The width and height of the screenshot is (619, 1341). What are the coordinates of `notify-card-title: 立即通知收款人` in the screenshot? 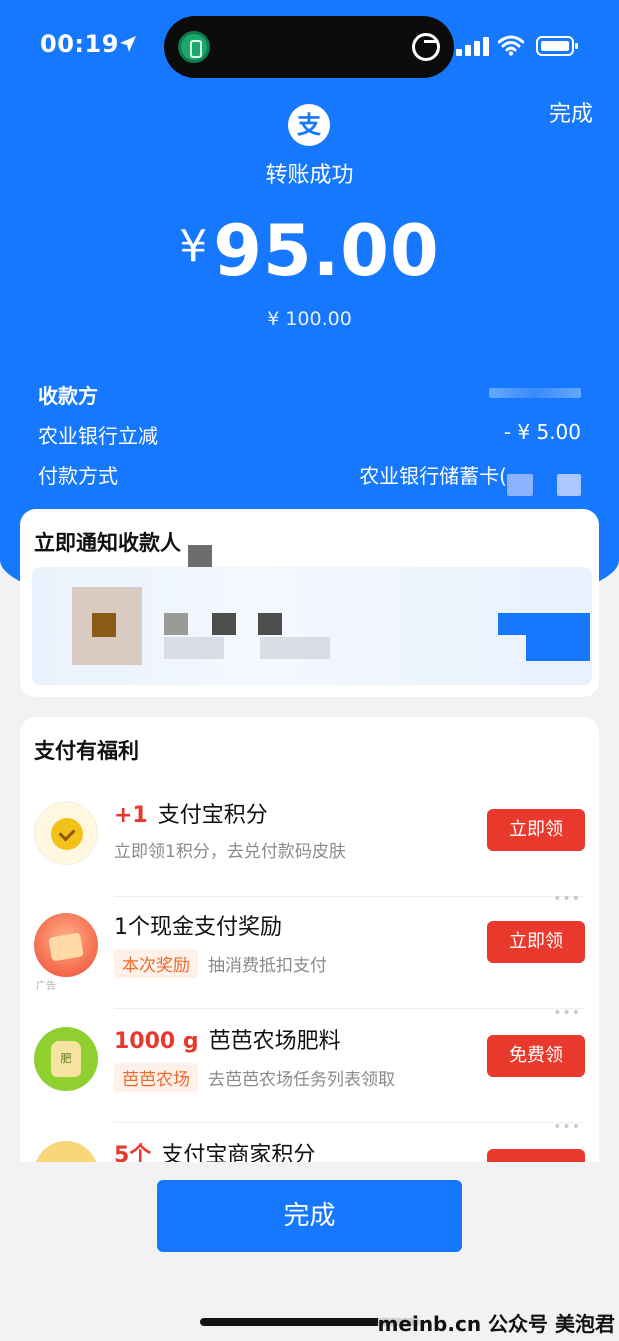 It's located at (107, 543).